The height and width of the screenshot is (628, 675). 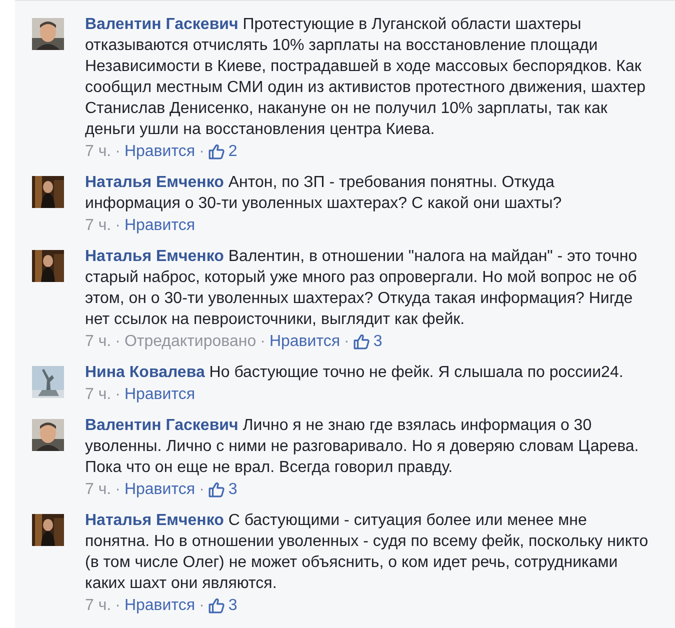 I want to click on author-link: Нина Ковалева, so click(x=145, y=372).